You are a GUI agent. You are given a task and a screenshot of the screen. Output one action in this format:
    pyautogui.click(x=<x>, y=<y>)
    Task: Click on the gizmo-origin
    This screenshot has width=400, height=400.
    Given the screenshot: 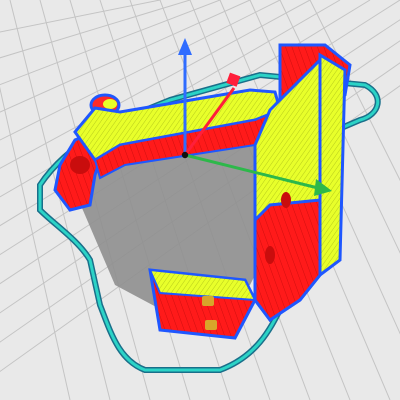 What is the action you would take?
    pyautogui.click(x=185, y=155)
    